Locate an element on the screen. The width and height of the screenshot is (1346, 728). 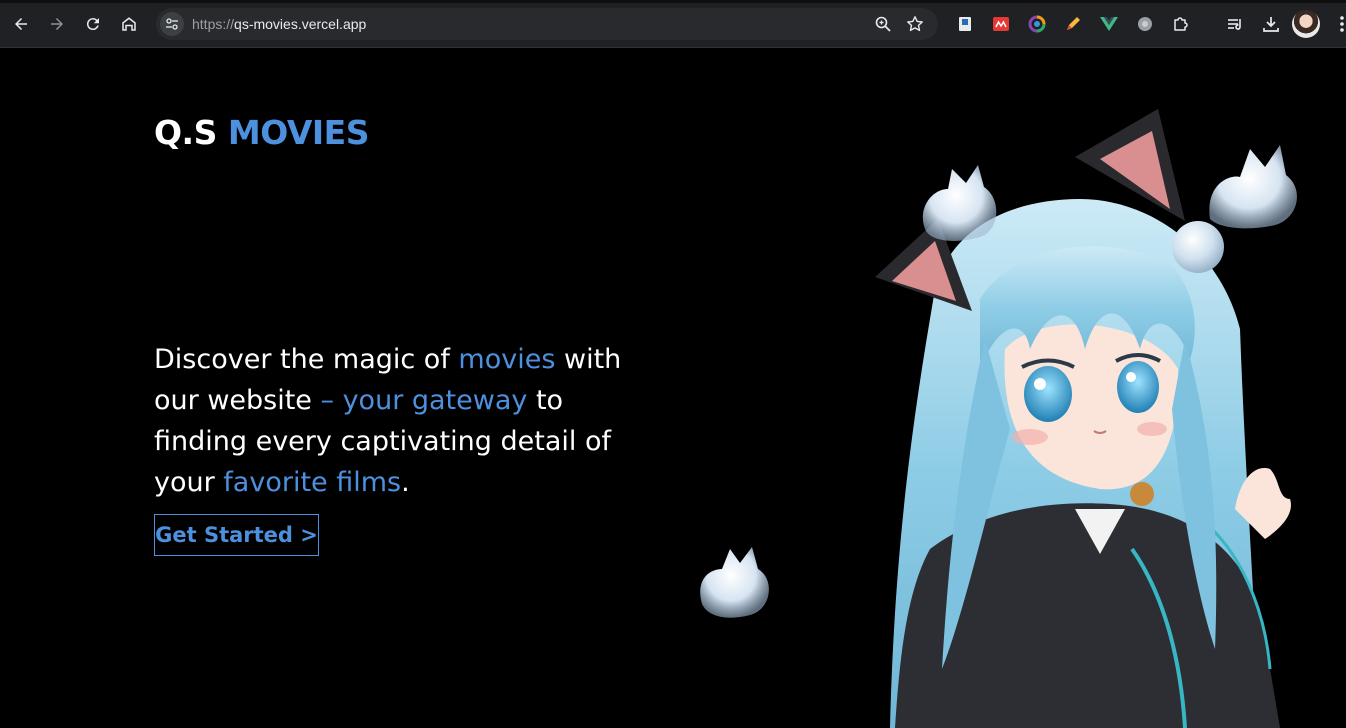
eye-right-highlight is located at coordinates (1131, 377).